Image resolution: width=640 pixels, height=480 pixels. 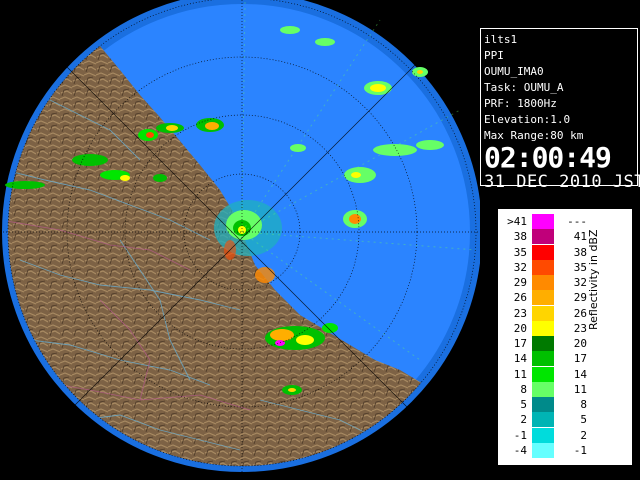 What do you see at coordinates (520, 313) in the screenshot?
I see `legend-lower-bound: 23` at bounding box center [520, 313].